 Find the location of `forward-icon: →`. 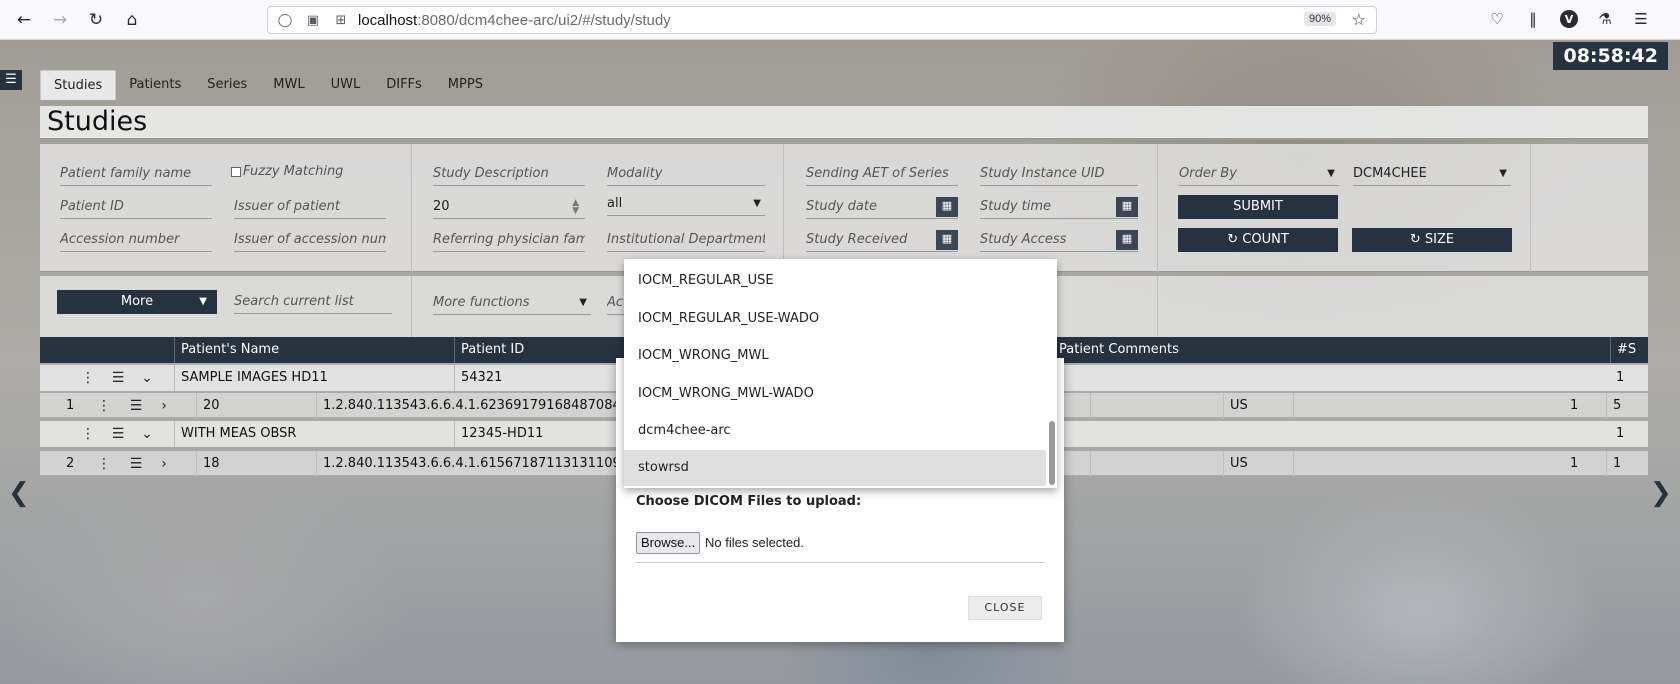

forward-icon: → is located at coordinates (60, 20).